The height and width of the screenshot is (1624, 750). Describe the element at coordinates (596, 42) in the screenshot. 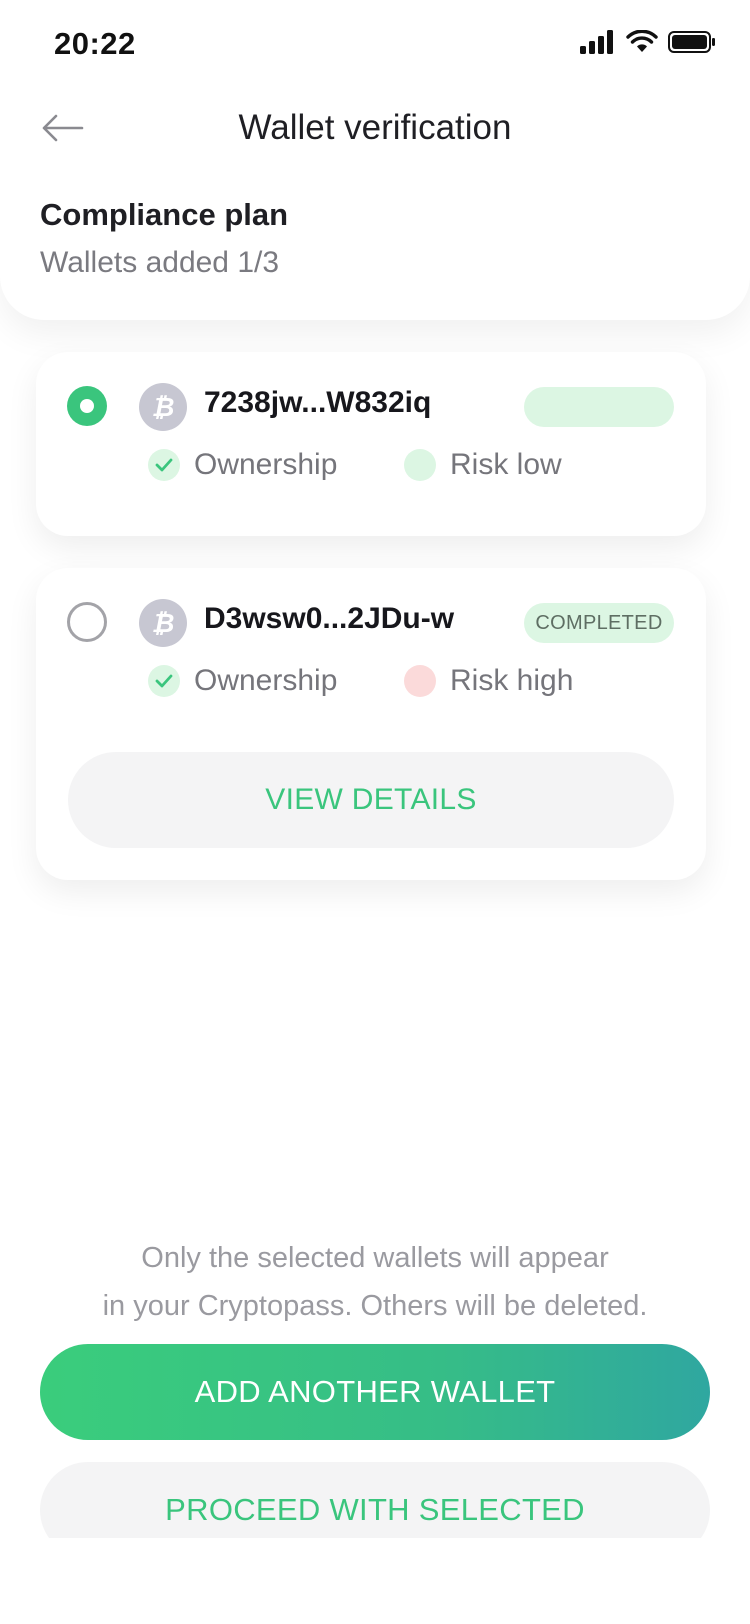

I see `cellular-signal-icon` at that location.